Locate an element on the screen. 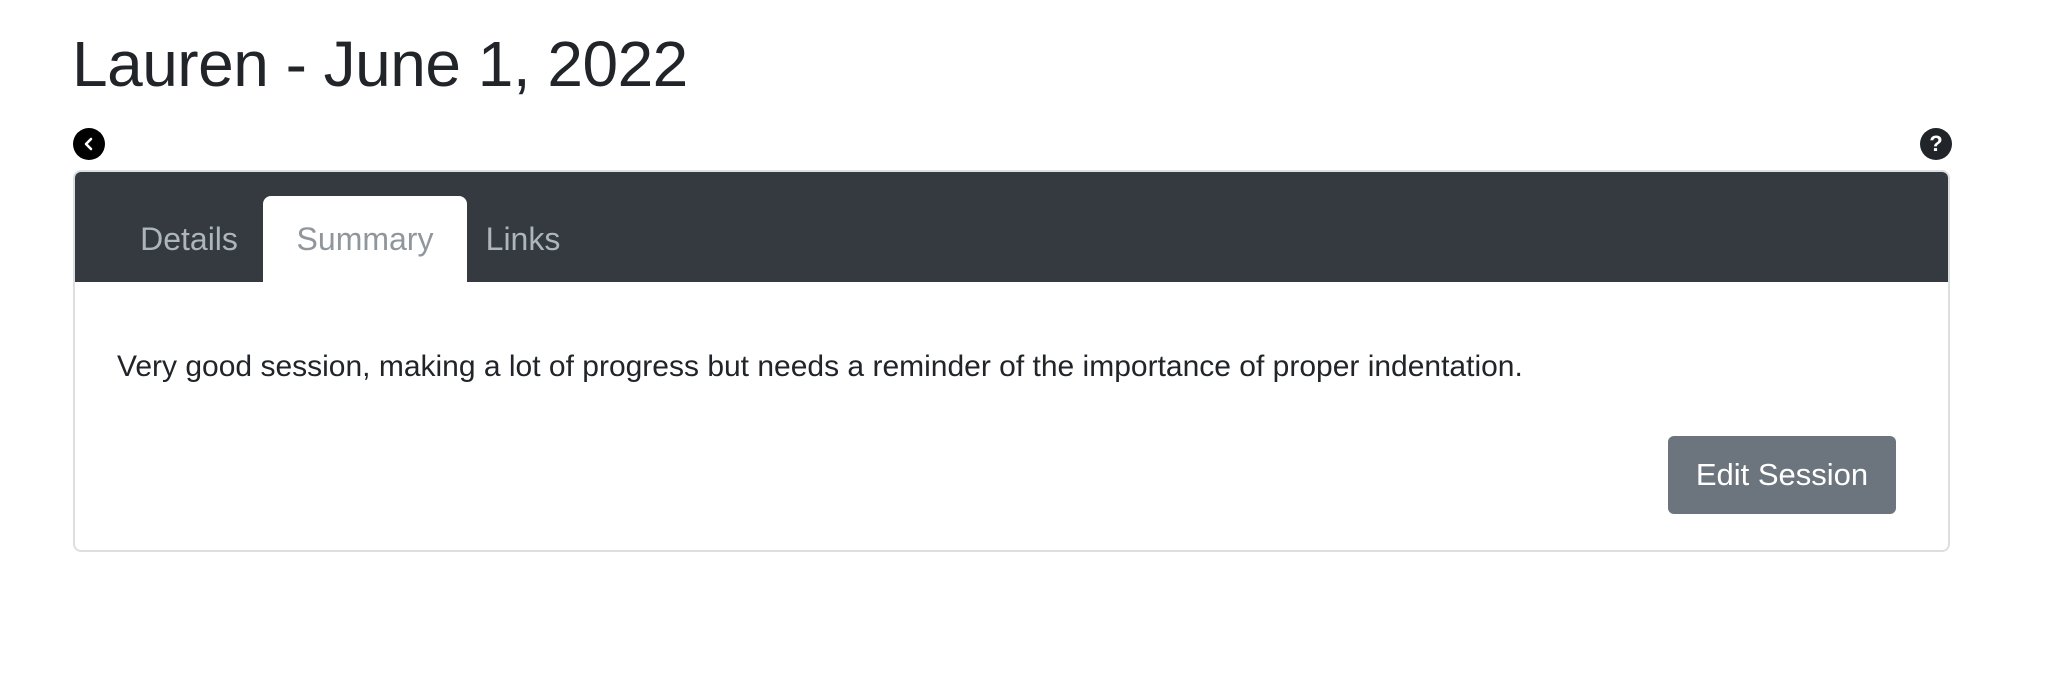 The image size is (2052, 686). chevron-left-icon is located at coordinates (88, 144).